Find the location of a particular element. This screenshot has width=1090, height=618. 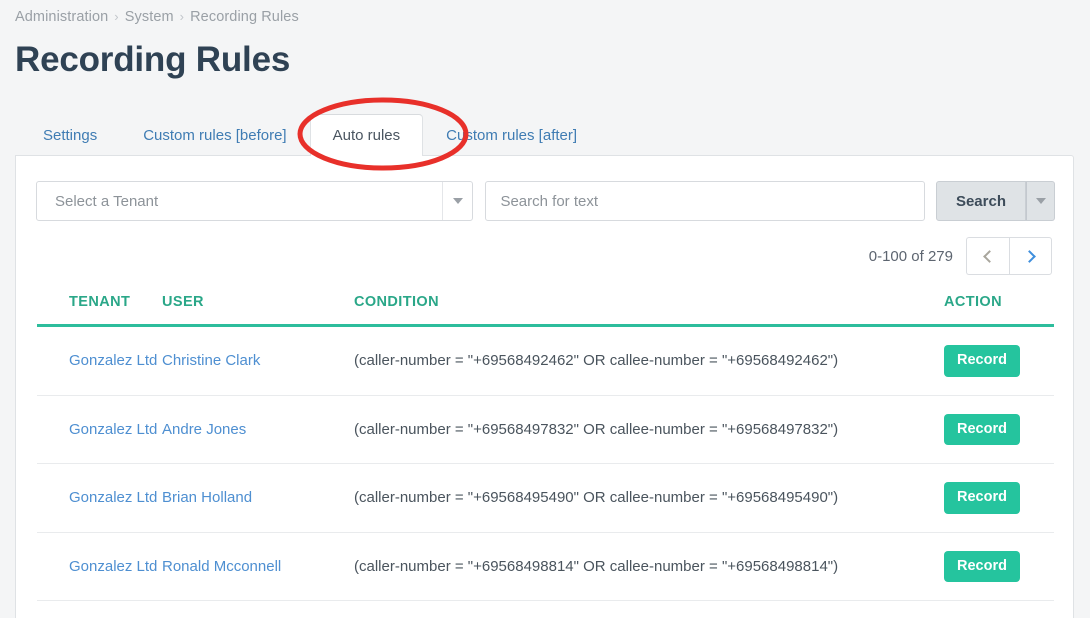

chevron-left-icon is located at coordinates (989, 256).